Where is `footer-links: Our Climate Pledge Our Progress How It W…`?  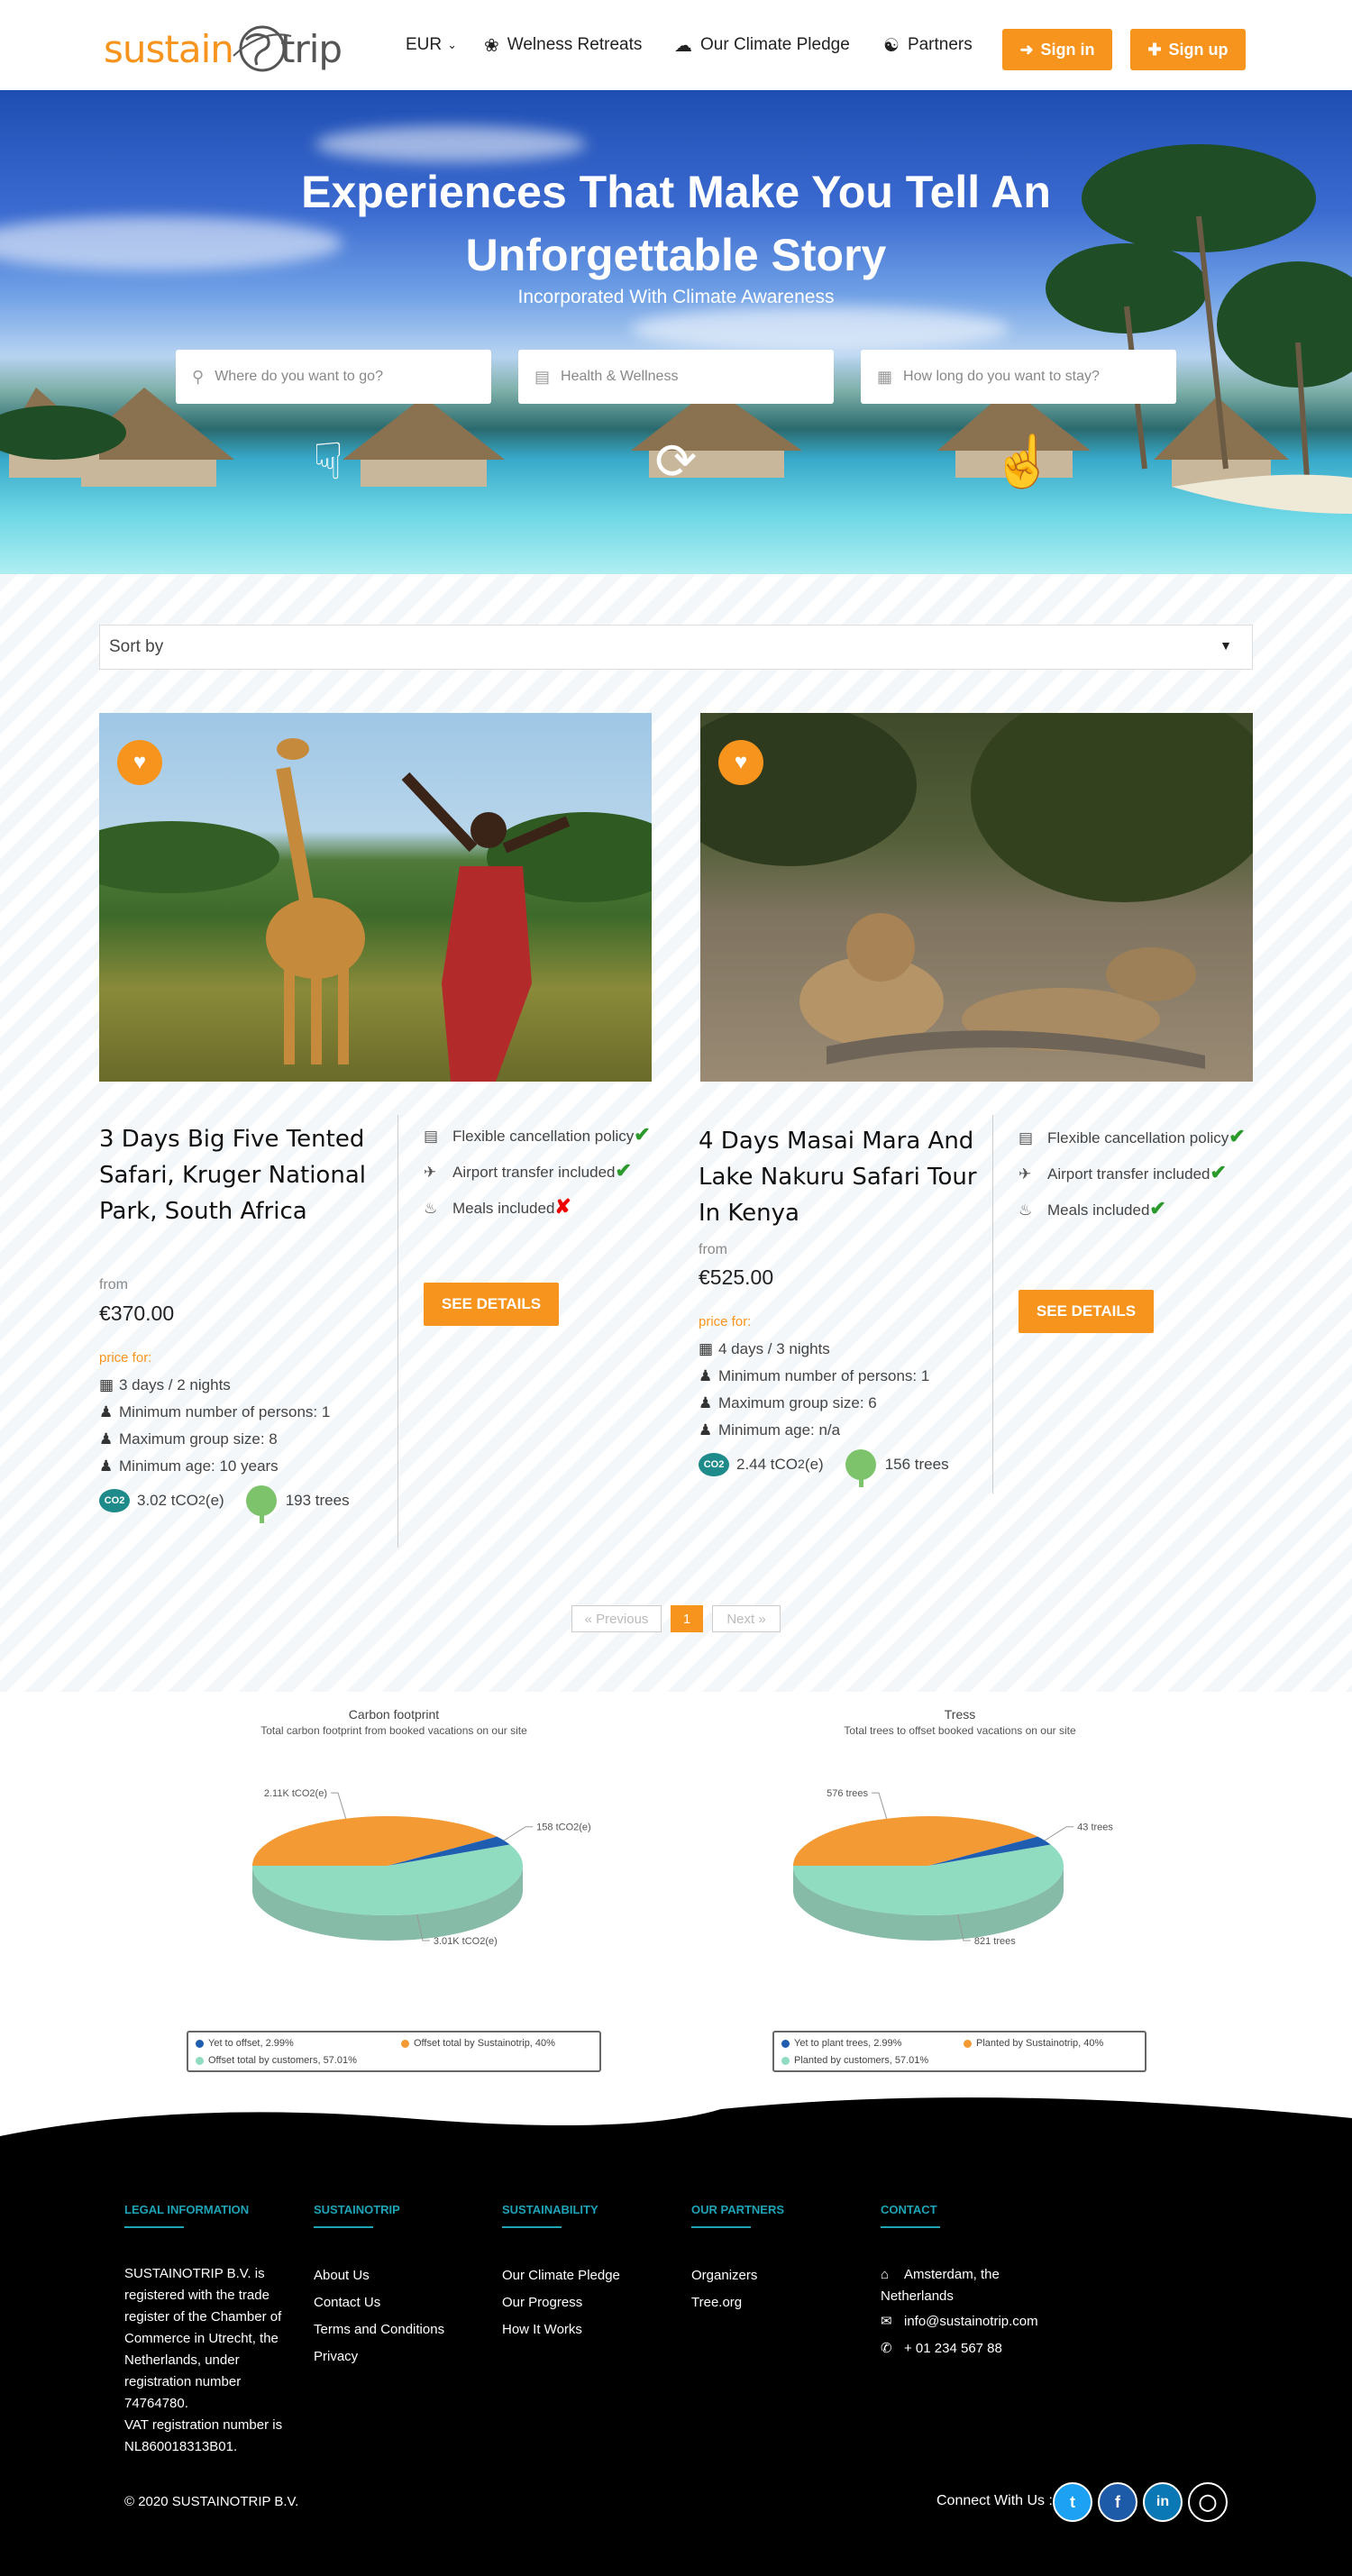 footer-links: Our Climate Pledge Our Progress How It W… is located at coordinates (561, 2302).